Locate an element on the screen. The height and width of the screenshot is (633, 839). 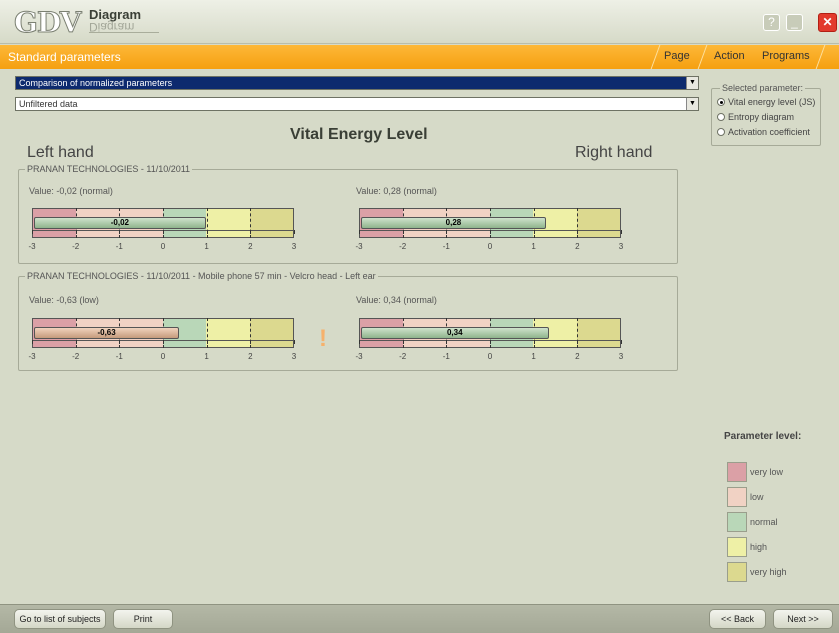
right-gauge: -3 -2 -1 0 1 2 3 0,34 is located at coordinates (489, 343).